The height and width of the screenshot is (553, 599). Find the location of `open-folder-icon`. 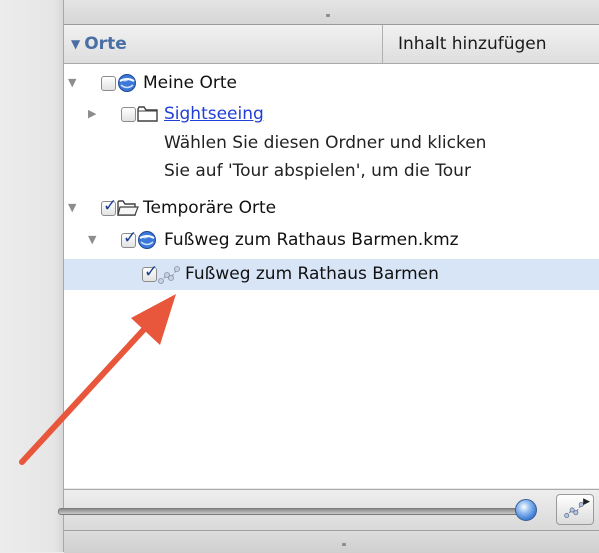

open-folder-icon is located at coordinates (128, 210).